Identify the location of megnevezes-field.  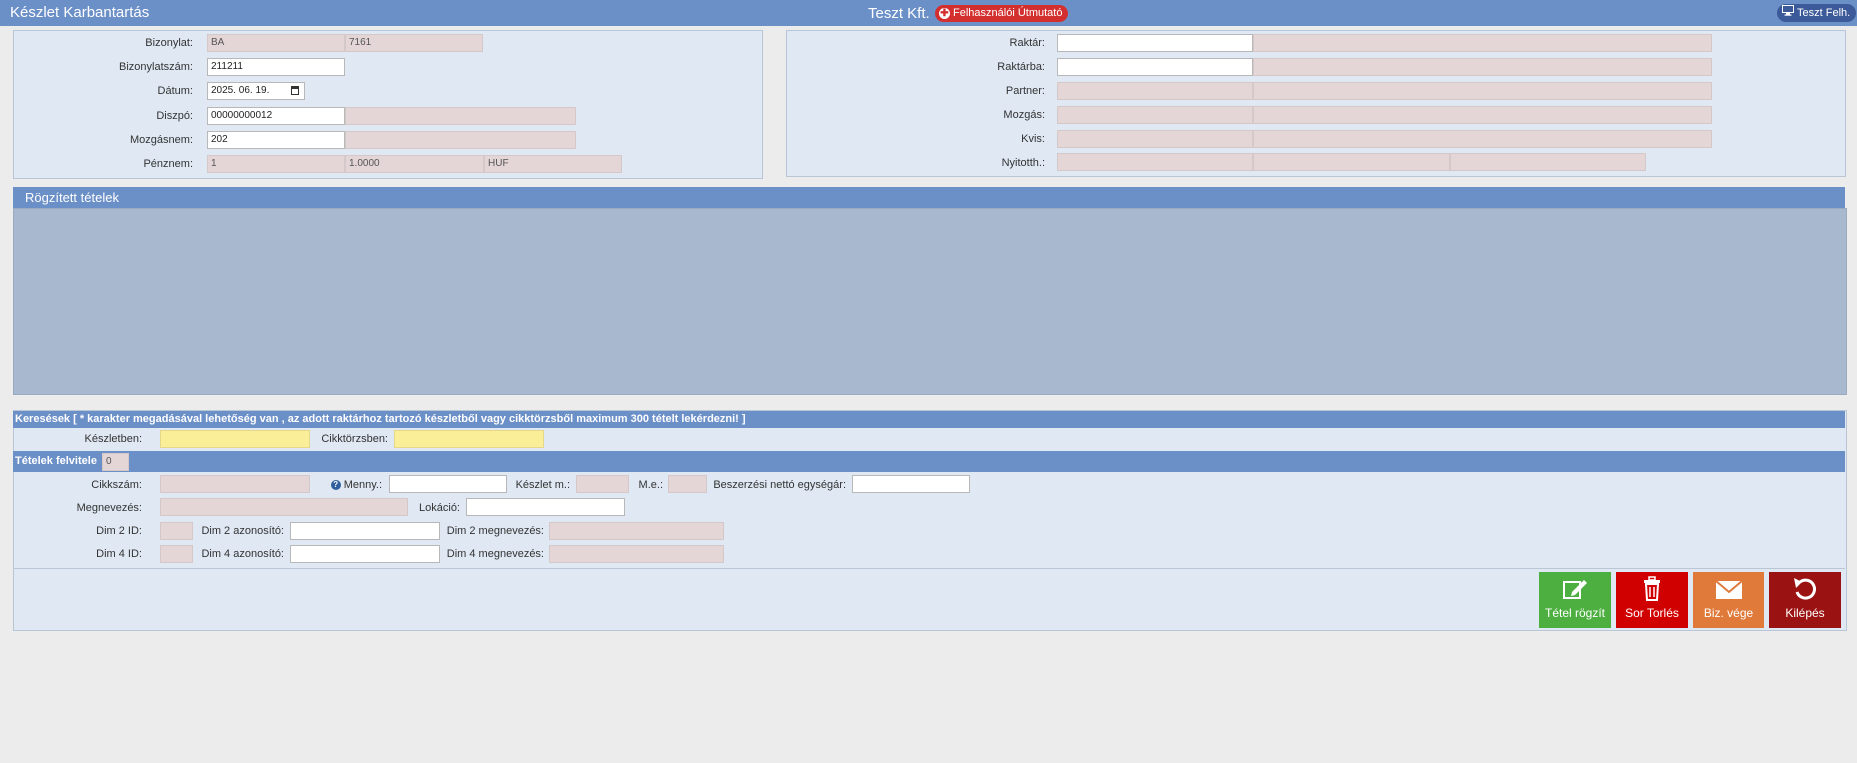
(284, 507).